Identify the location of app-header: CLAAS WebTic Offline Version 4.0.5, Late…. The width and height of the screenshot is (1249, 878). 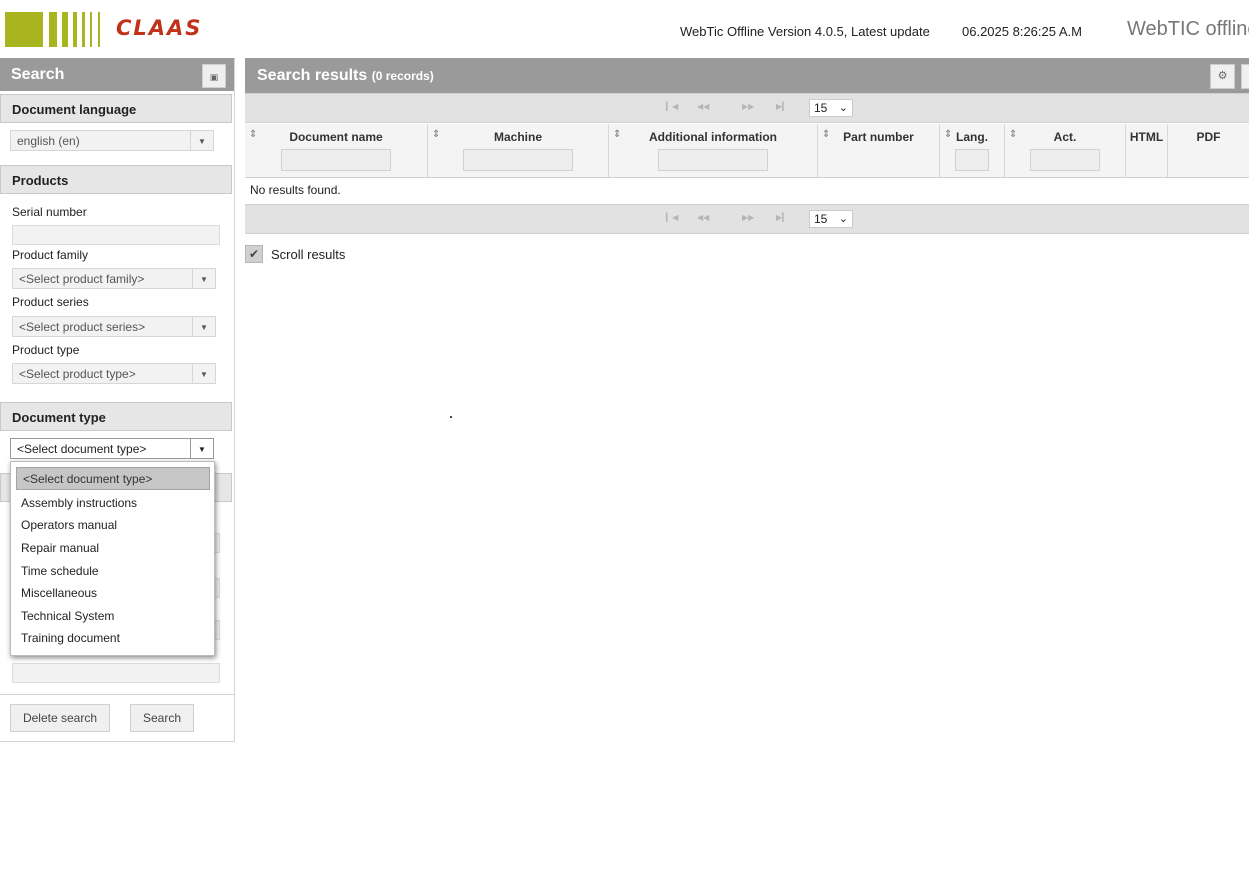
(624, 29).